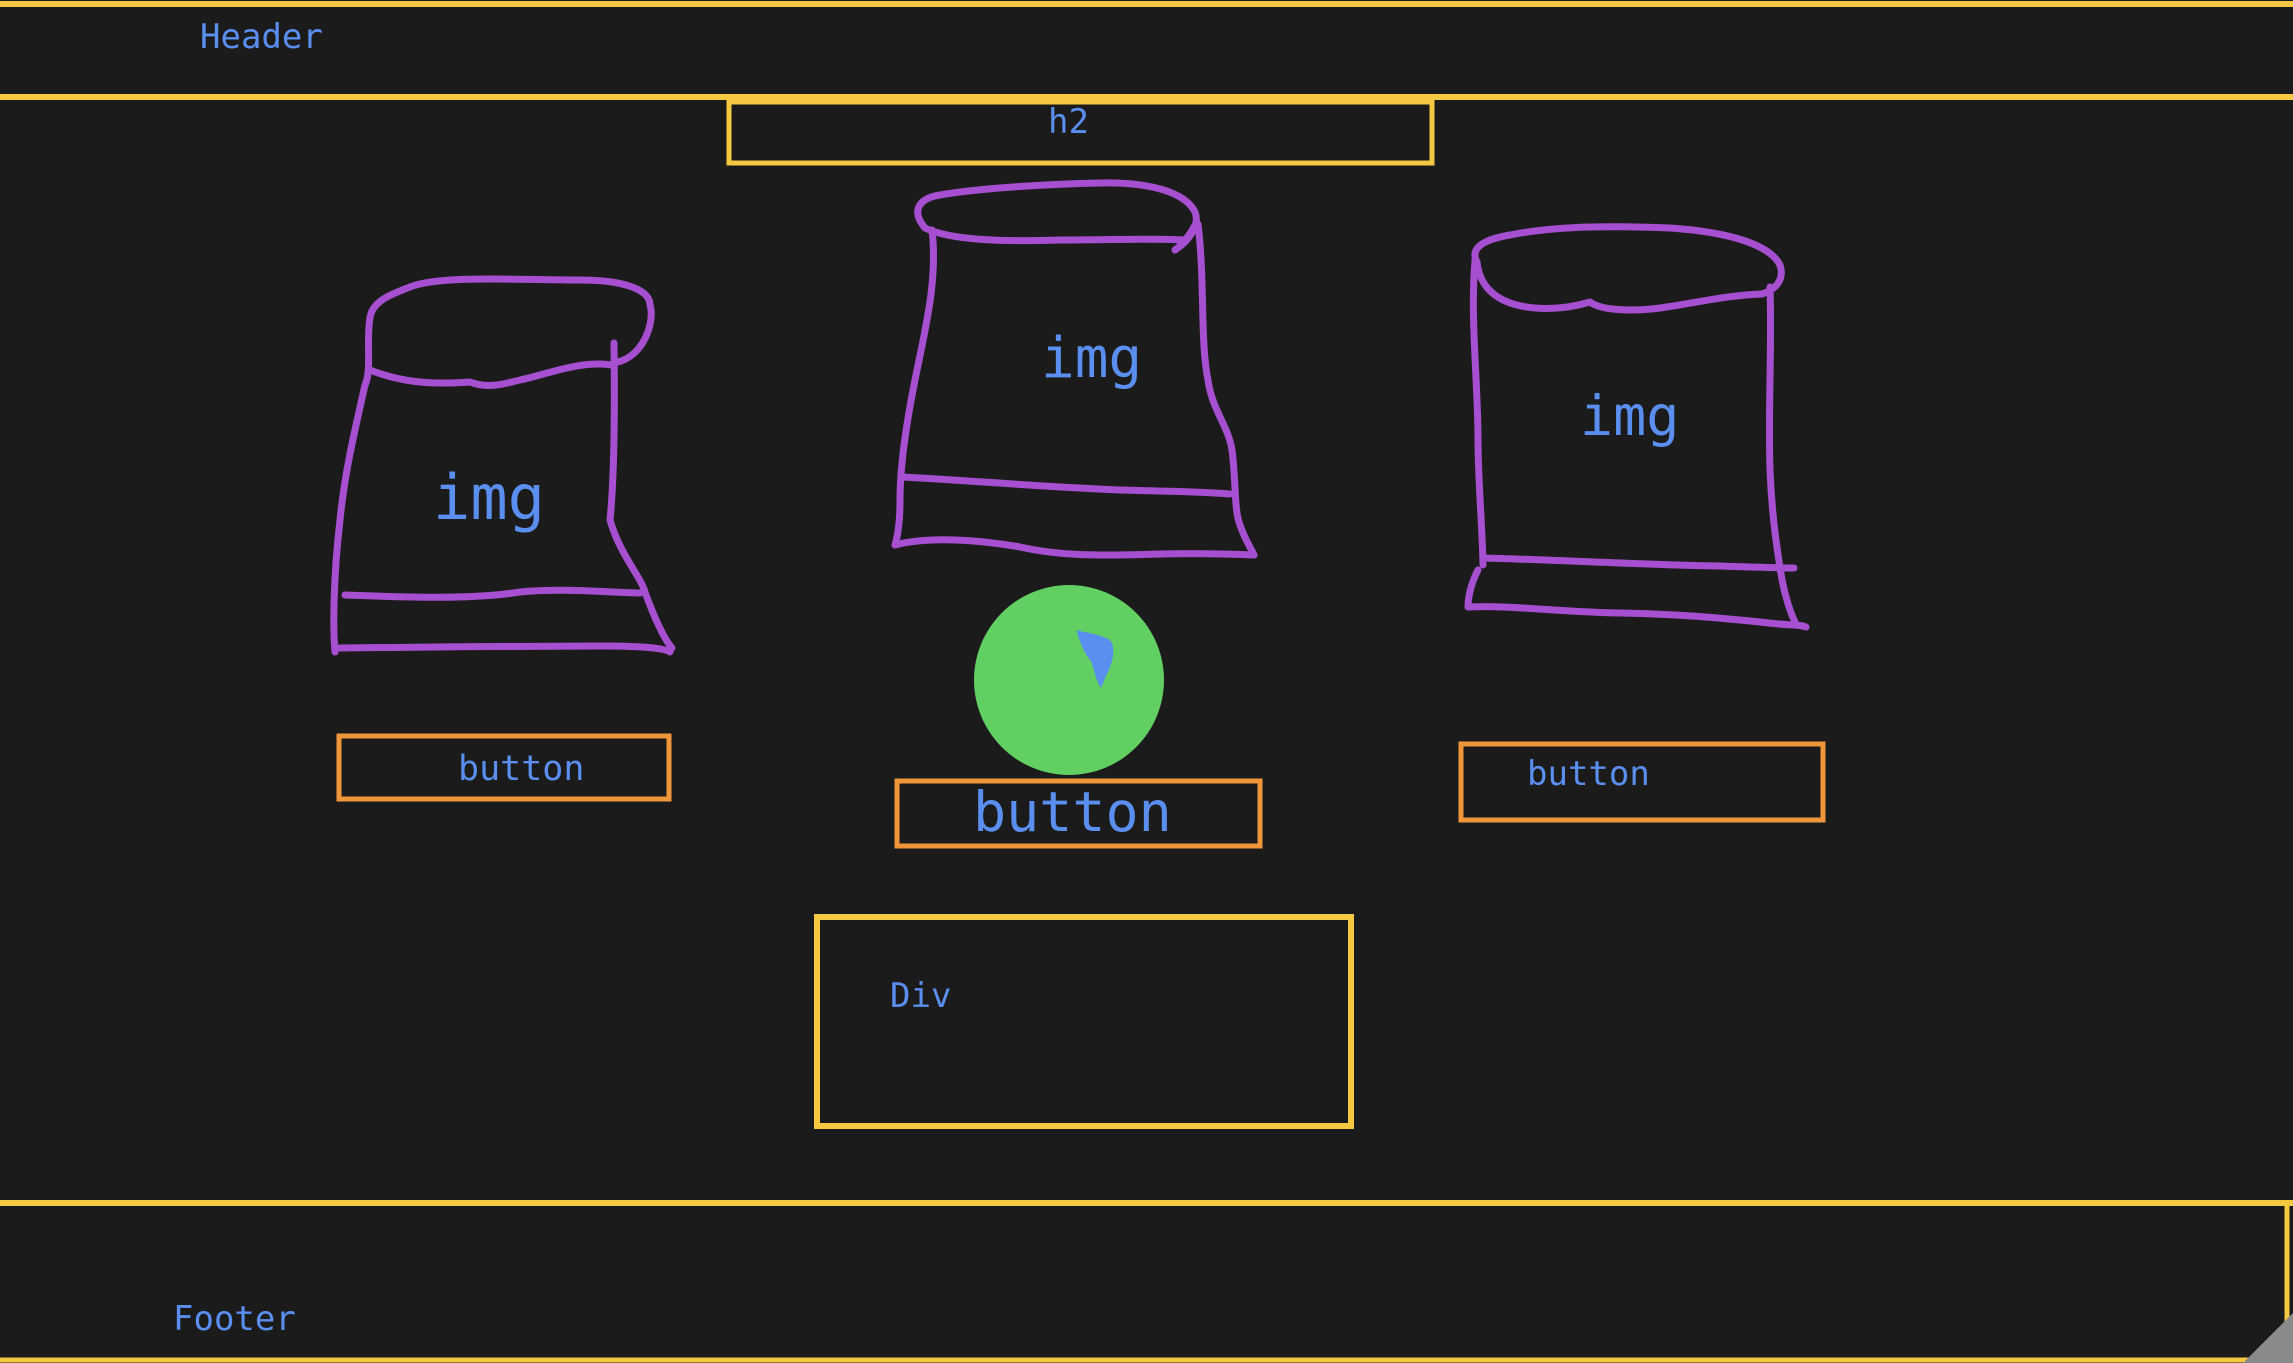 The height and width of the screenshot is (1363, 2293). Describe the element at coordinates (921, 996) in the screenshot. I see `div-label: Div` at that location.